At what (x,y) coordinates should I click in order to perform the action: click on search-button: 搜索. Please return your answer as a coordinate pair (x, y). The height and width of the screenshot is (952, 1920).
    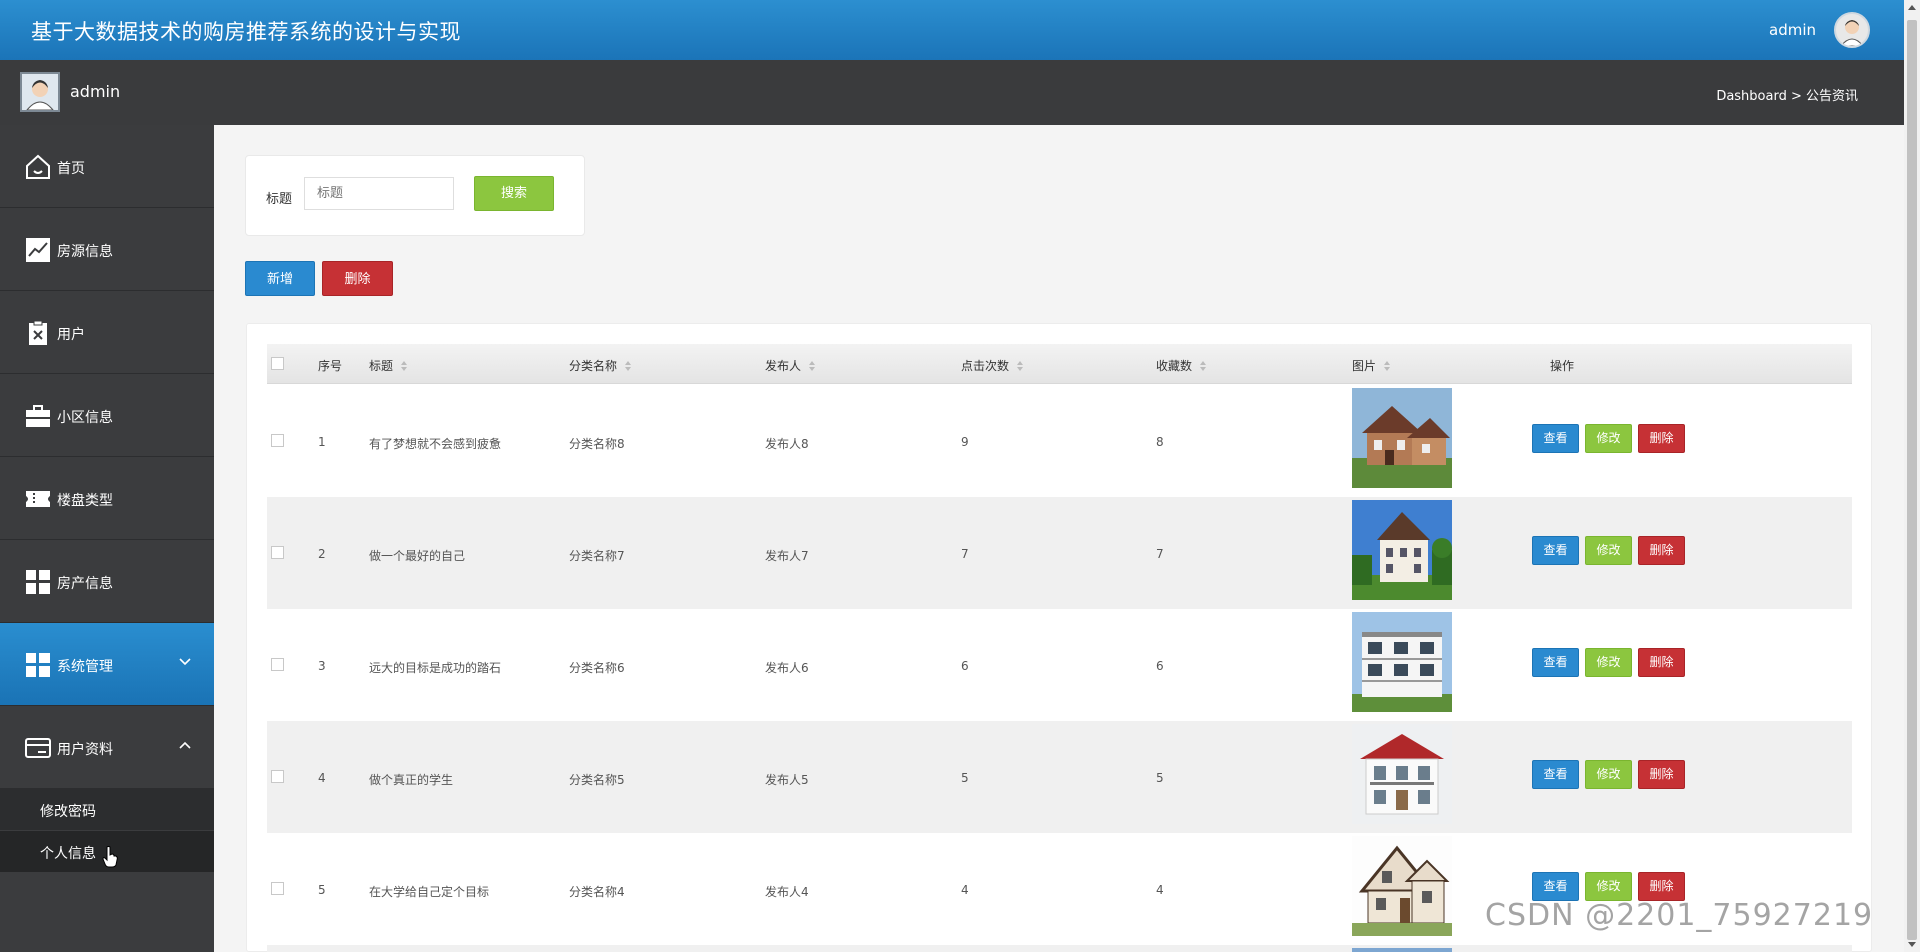
    Looking at the image, I should click on (514, 193).